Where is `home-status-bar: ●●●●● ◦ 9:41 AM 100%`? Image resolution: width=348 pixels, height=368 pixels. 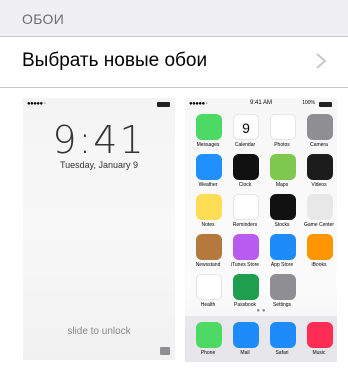 home-status-bar: ●●●●● ◦ 9:41 AM 100% is located at coordinates (261, 104).